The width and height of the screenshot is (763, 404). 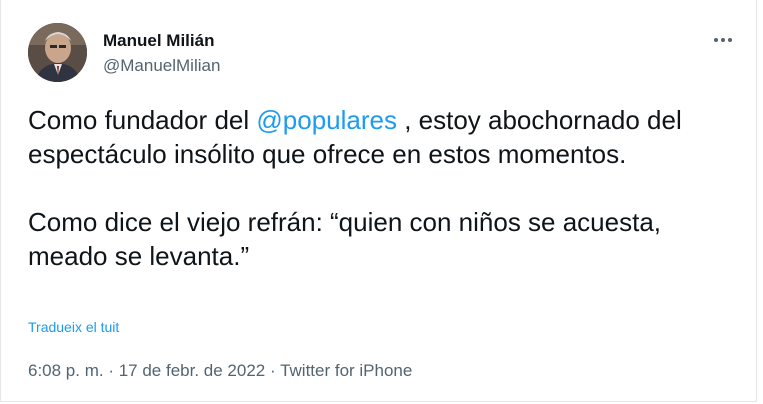 What do you see at coordinates (158, 41) in the screenshot?
I see `author-name: Manuel Milián` at bounding box center [158, 41].